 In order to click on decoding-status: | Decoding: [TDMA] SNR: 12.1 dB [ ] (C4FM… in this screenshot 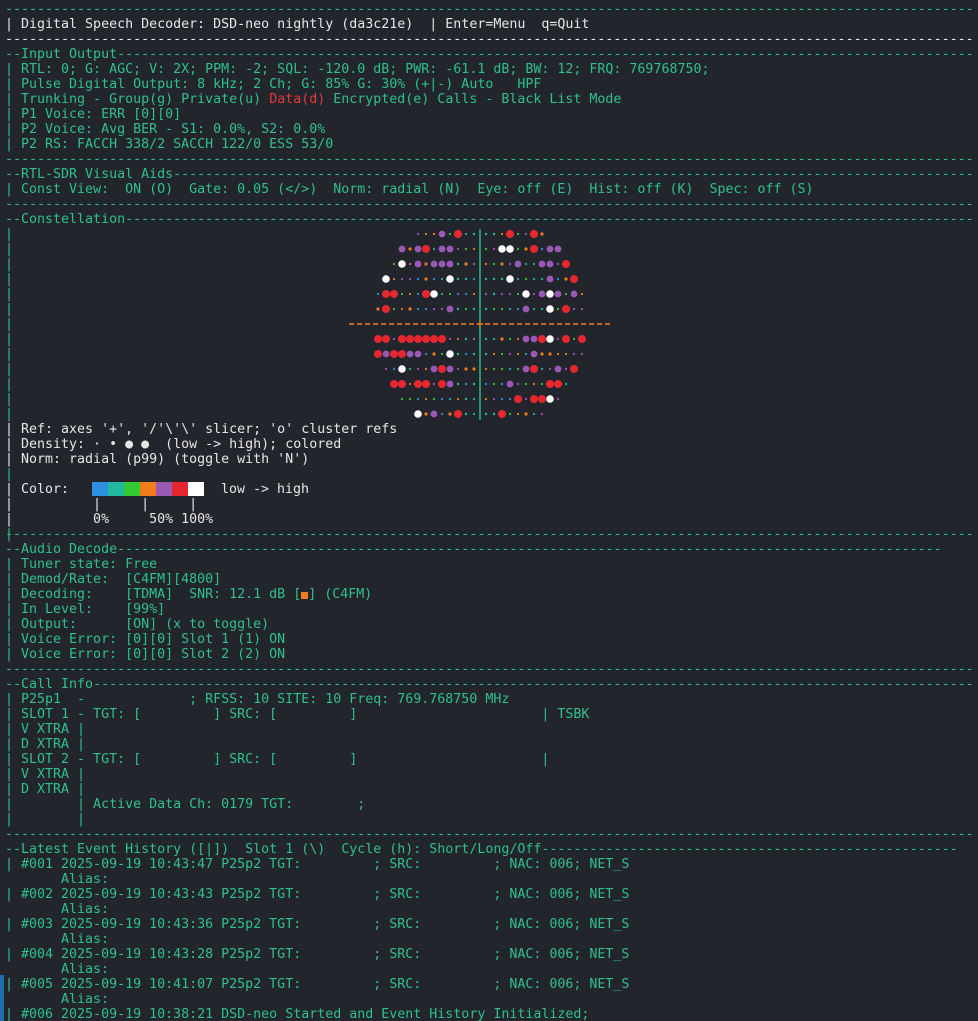, I will do `click(188, 594)`.